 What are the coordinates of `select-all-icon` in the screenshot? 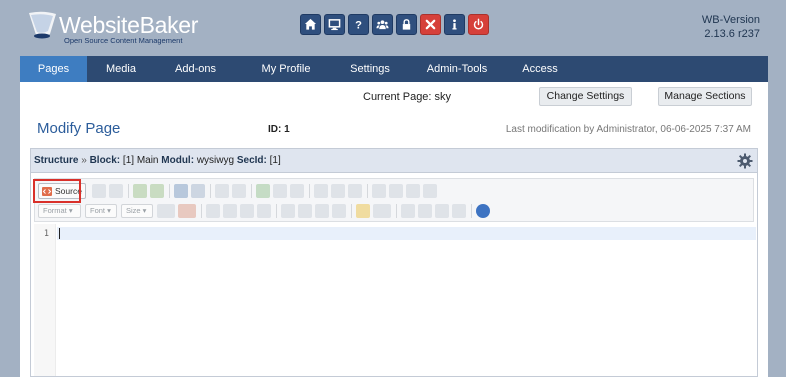 It's located at (180, 191).